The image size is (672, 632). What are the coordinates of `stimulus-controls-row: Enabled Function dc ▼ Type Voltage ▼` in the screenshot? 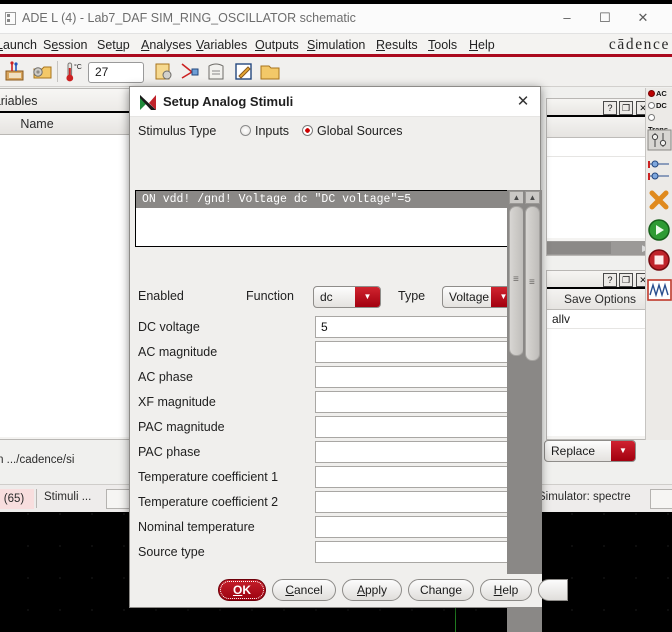 It's located at (323, 297).